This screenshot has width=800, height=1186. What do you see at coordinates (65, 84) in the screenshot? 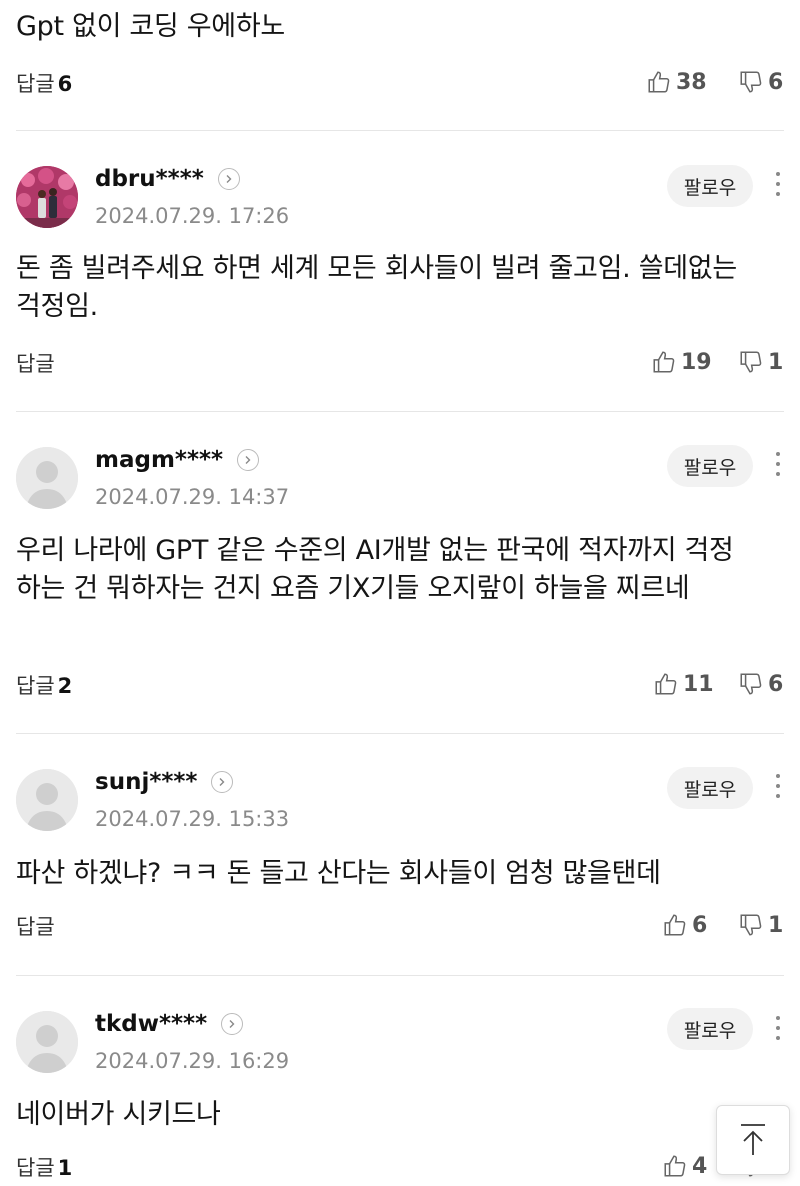
I see `reply-count: 6` at bounding box center [65, 84].